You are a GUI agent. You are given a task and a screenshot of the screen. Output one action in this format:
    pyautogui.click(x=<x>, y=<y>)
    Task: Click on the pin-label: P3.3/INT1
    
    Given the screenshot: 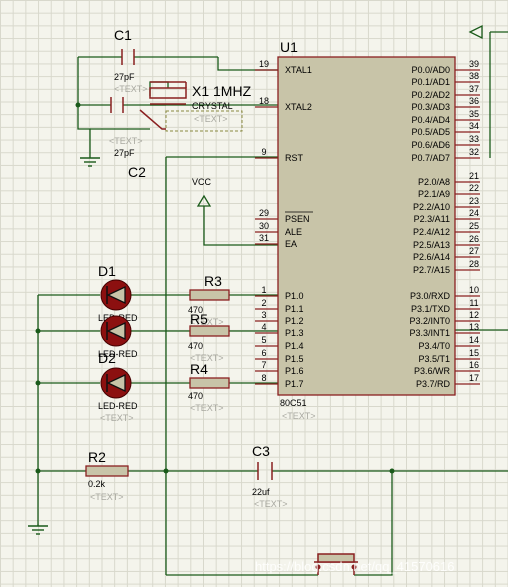 What is the action you would take?
    pyautogui.click(x=429, y=333)
    